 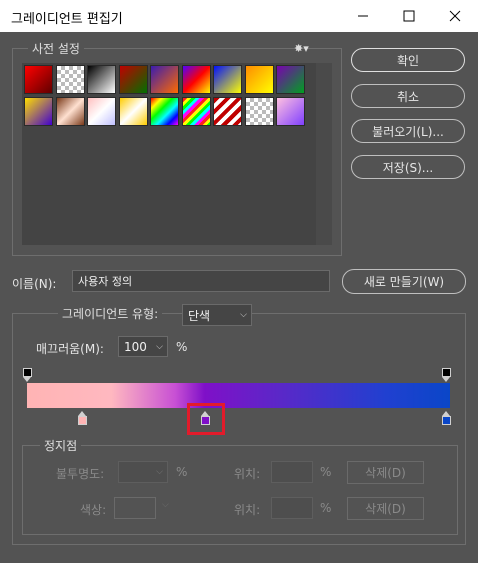 I want to click on presets-title: 사전 설정, so click(x=56, y=48).